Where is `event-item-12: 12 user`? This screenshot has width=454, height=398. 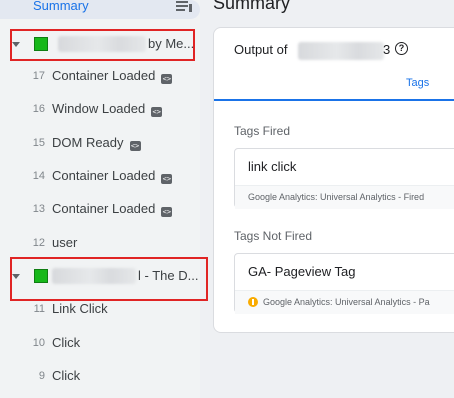 event-item-12: 12 user is located at coordinates (100, 243).